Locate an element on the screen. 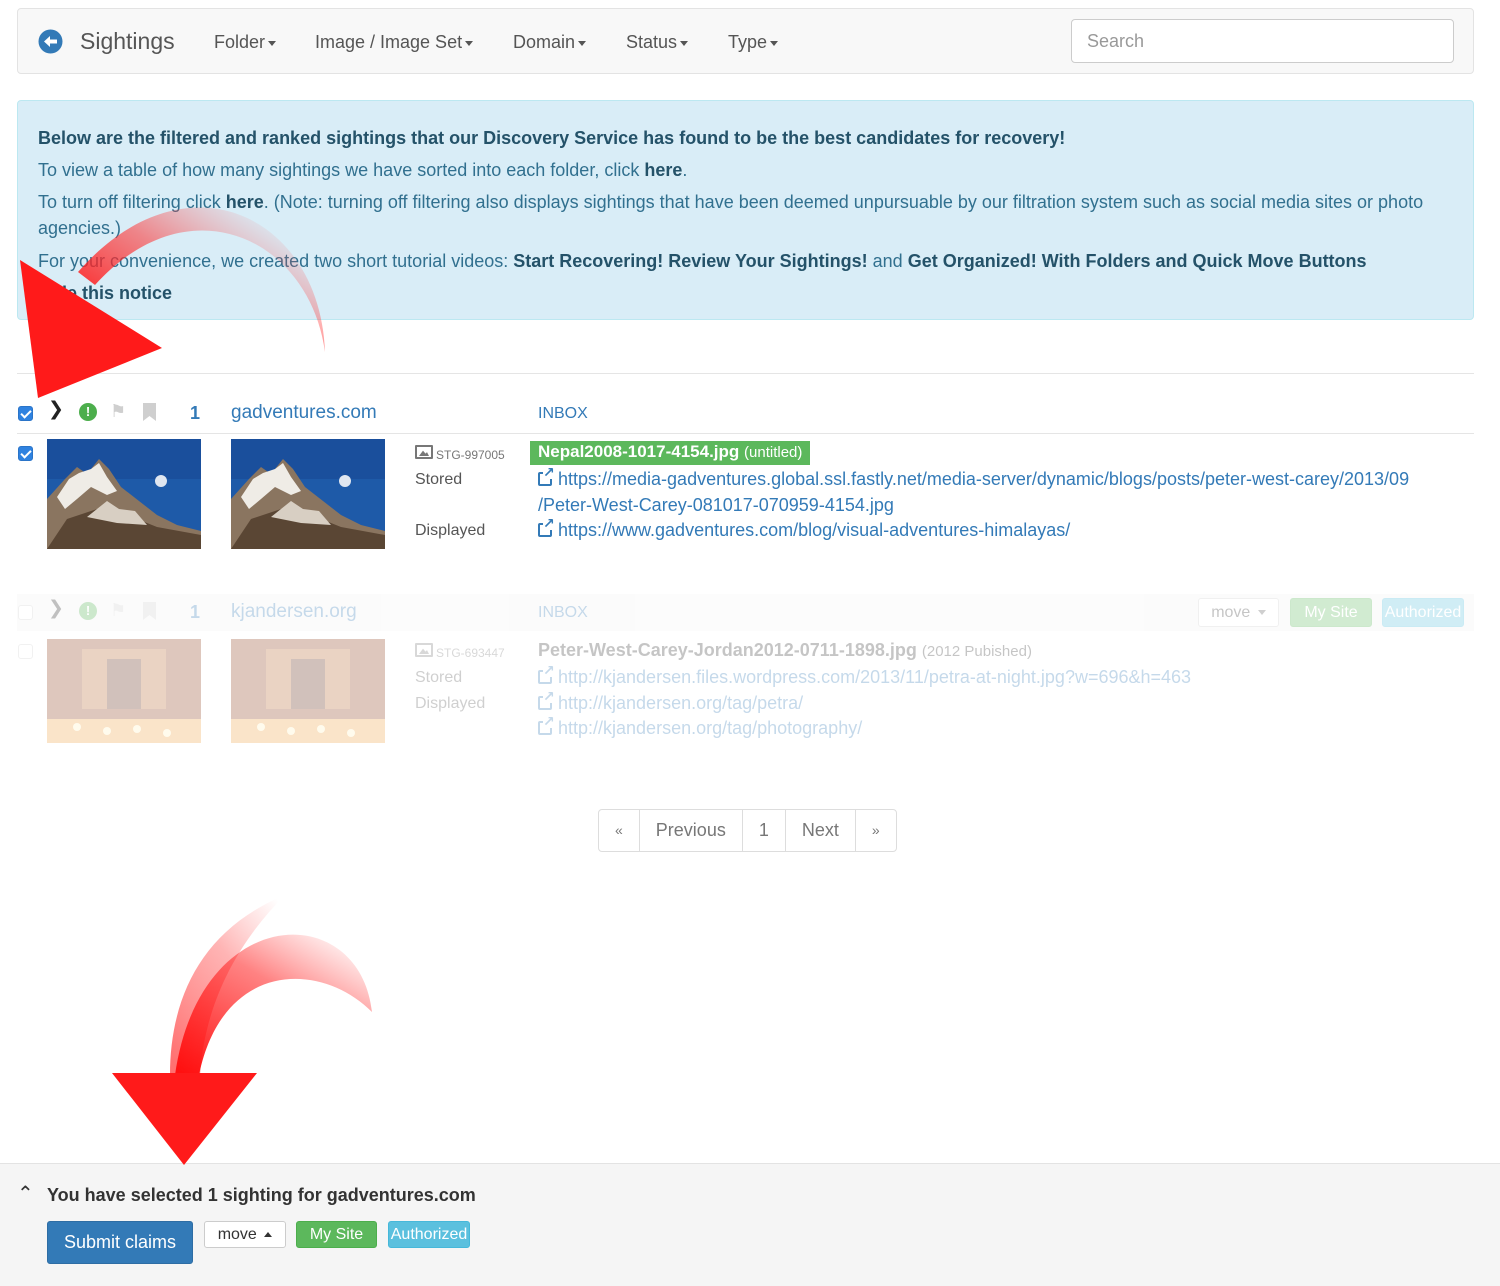 The height and width of the screenshot is (1286, 1500). domain-dropdown: Domain is located at coordinates (550, 42).